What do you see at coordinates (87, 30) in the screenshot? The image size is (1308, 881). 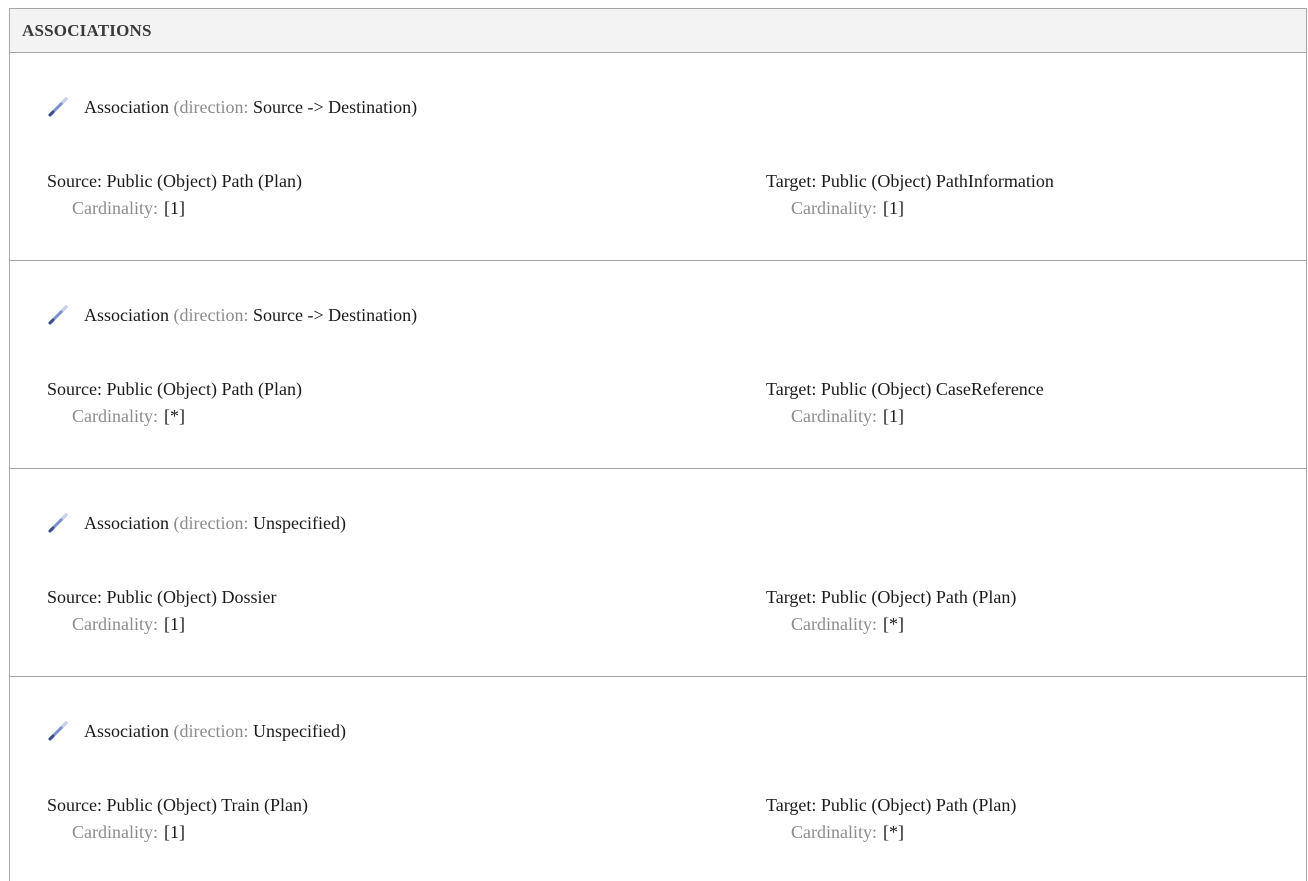 I see `section-title: ASSOCIATIONS` at bounding box center [87, 30].